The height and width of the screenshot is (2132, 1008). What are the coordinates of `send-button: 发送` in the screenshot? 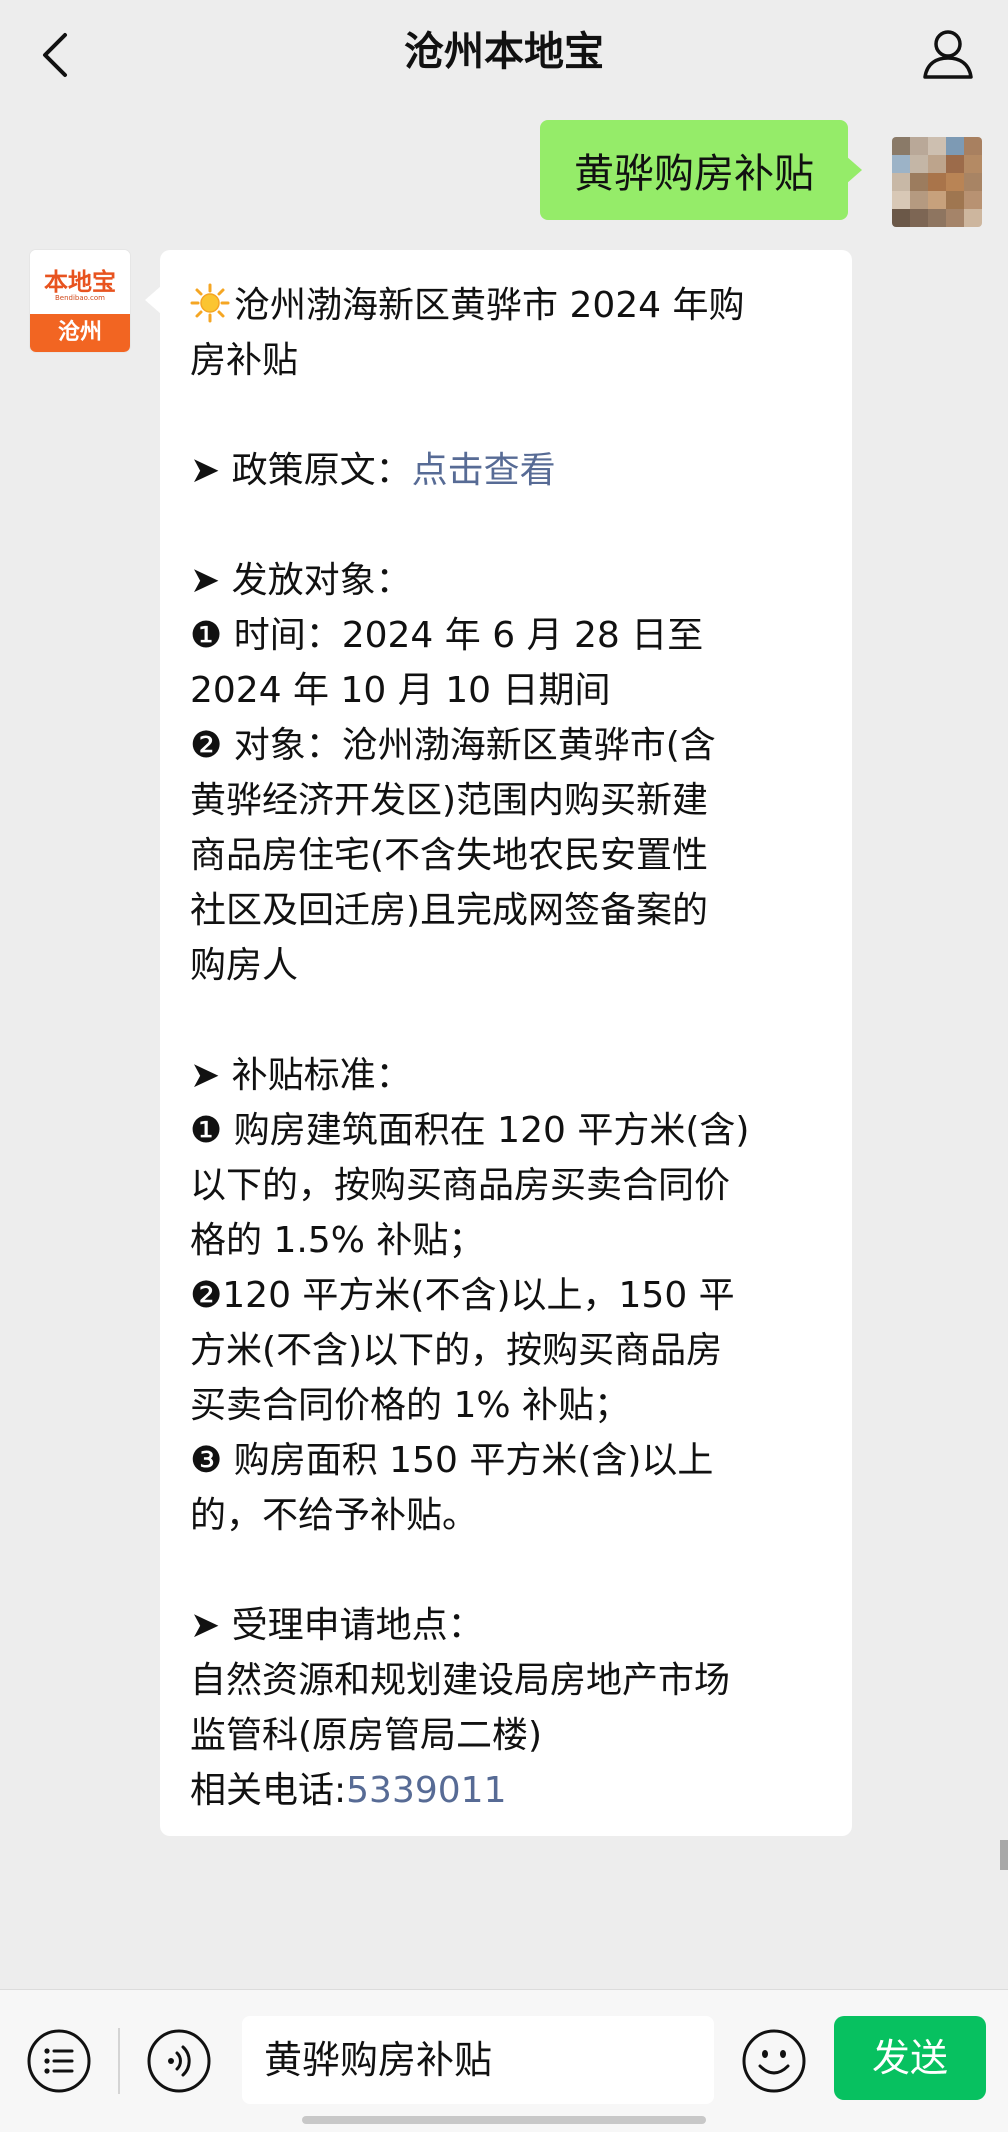 It's located at (910, 2058).